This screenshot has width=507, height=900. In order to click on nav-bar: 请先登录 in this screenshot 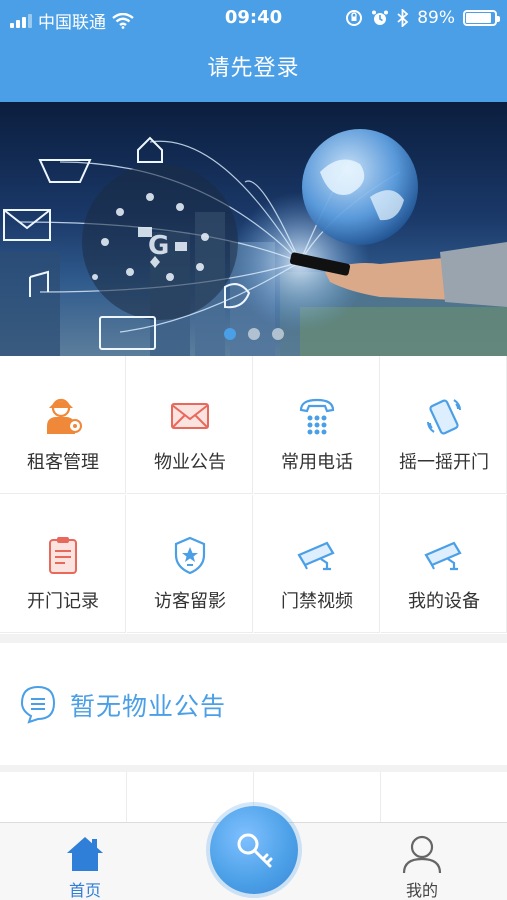, I will do `click(253, 69)`.